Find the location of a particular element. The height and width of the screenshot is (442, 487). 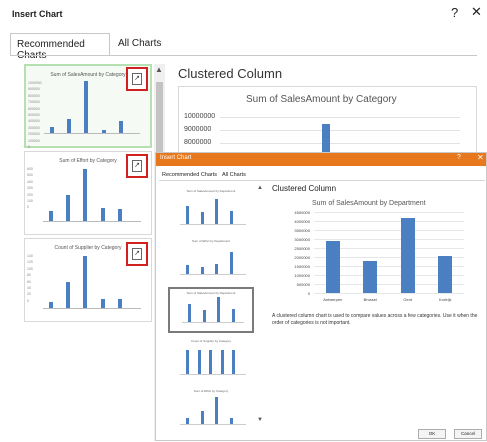

chart-preview-title: Sum of SalesAmount by Category is located at coordinates (321, 99).